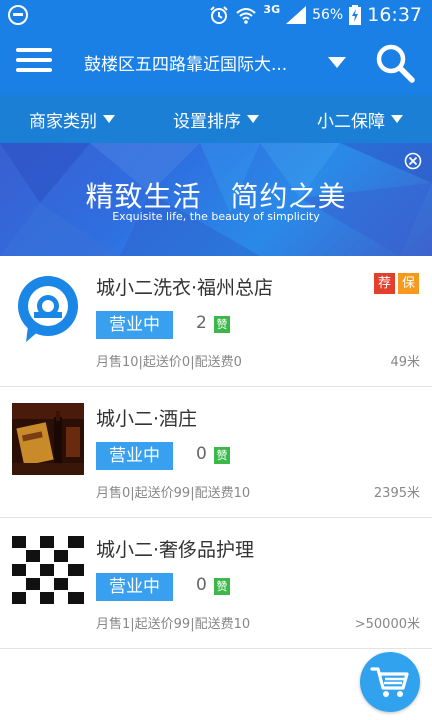 The width and height of the screenshot is (432, 720). I want to click on filter-guarantee: 小二保障, so click(360, 119).